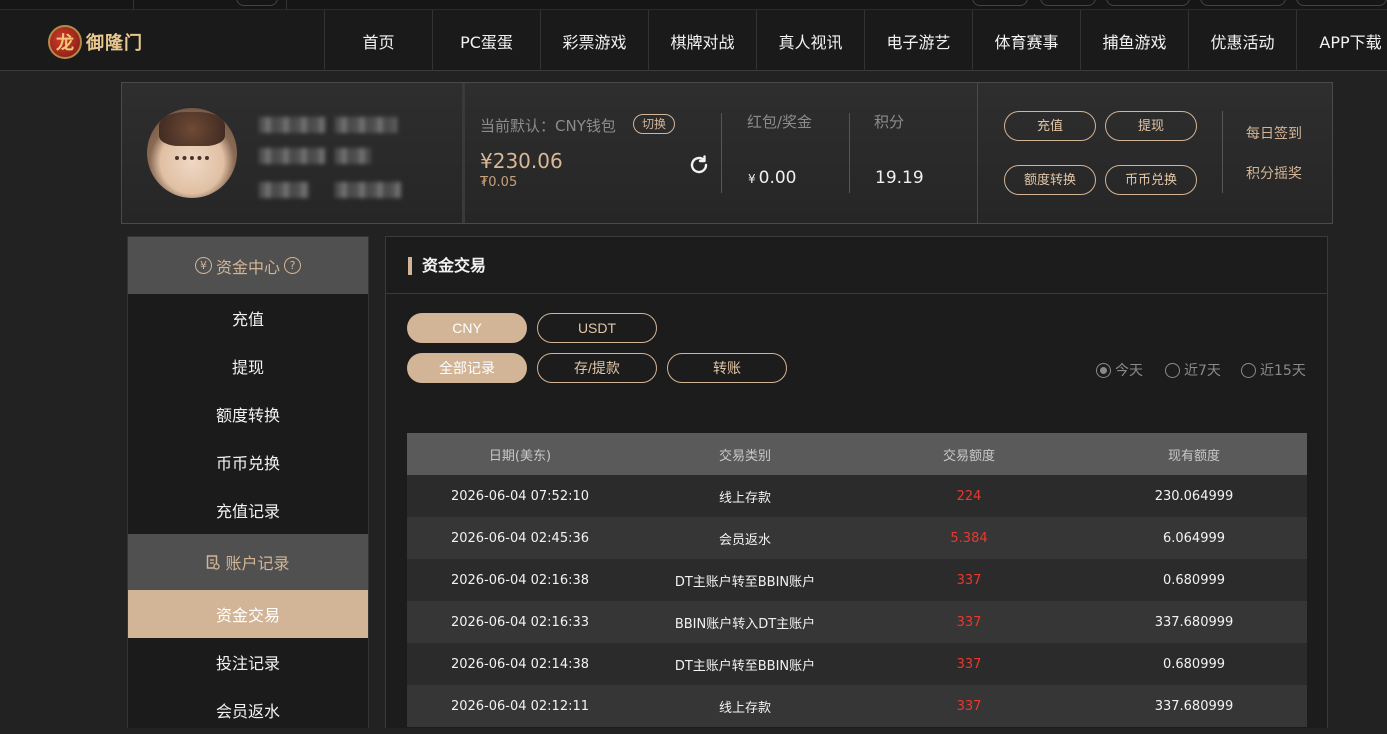 The height and width of the screenshot is (734, 1387). Describe the element at coordinates (520, 664) in the screenshot. I see `cell-date: 2026-06-04 02:14:38` at that location.